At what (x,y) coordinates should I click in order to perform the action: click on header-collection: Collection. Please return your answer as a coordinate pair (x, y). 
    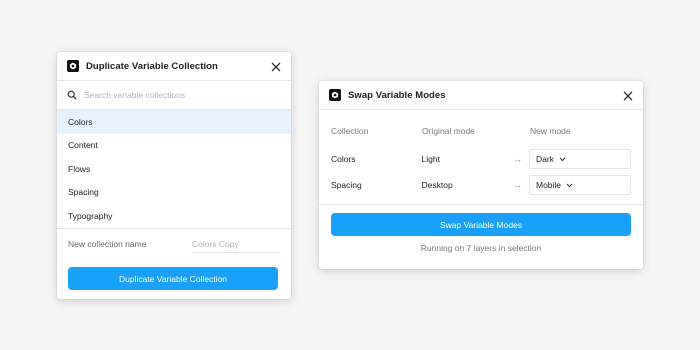
    Looking at the image, I should click on (350, 131).